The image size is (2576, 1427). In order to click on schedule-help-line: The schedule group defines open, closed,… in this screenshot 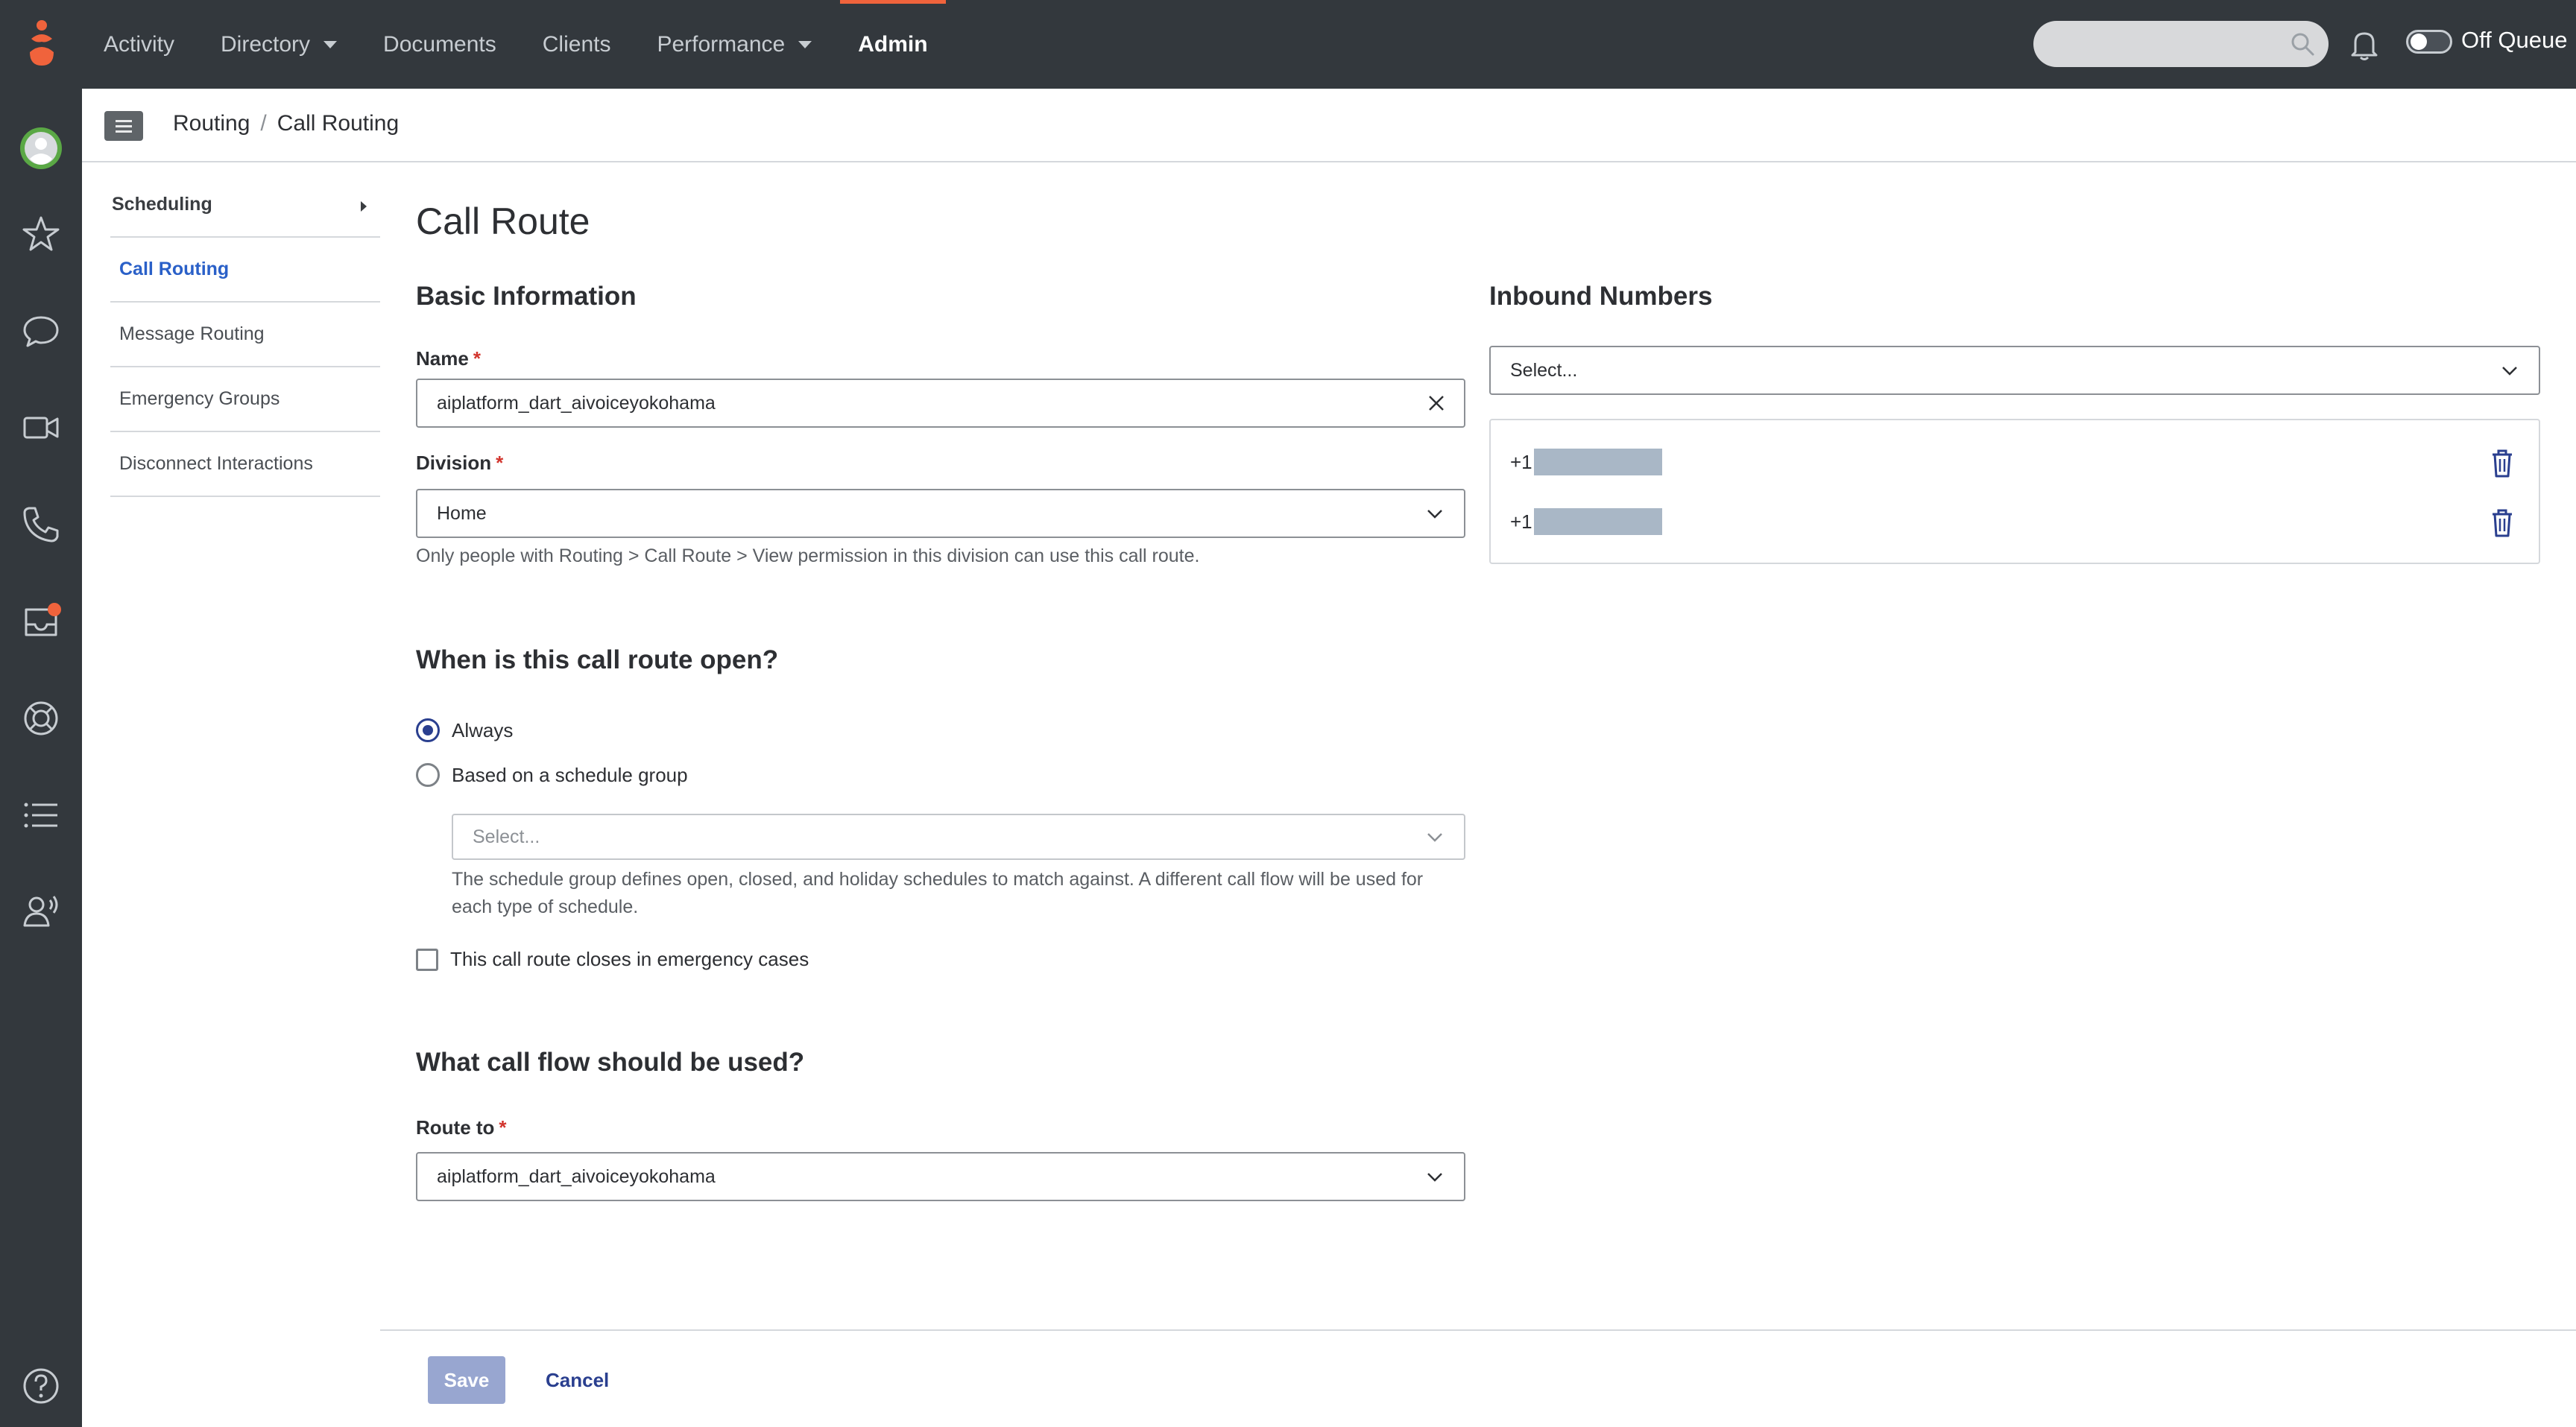, I will do `click(938, 879)`.